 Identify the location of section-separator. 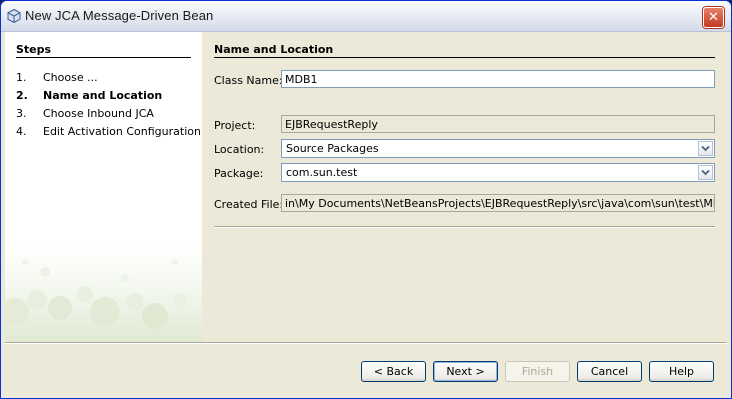
(464, 227).